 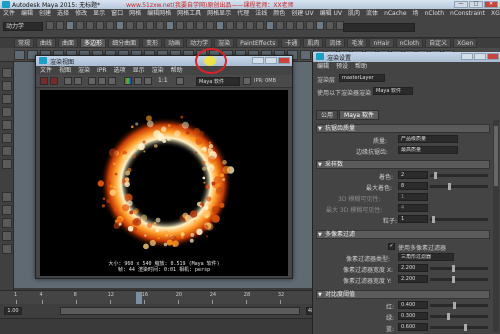 What do you see at coordinates (459, 327) in the screenshot?
I see `blue-slider` at bounding box center [459, 327].